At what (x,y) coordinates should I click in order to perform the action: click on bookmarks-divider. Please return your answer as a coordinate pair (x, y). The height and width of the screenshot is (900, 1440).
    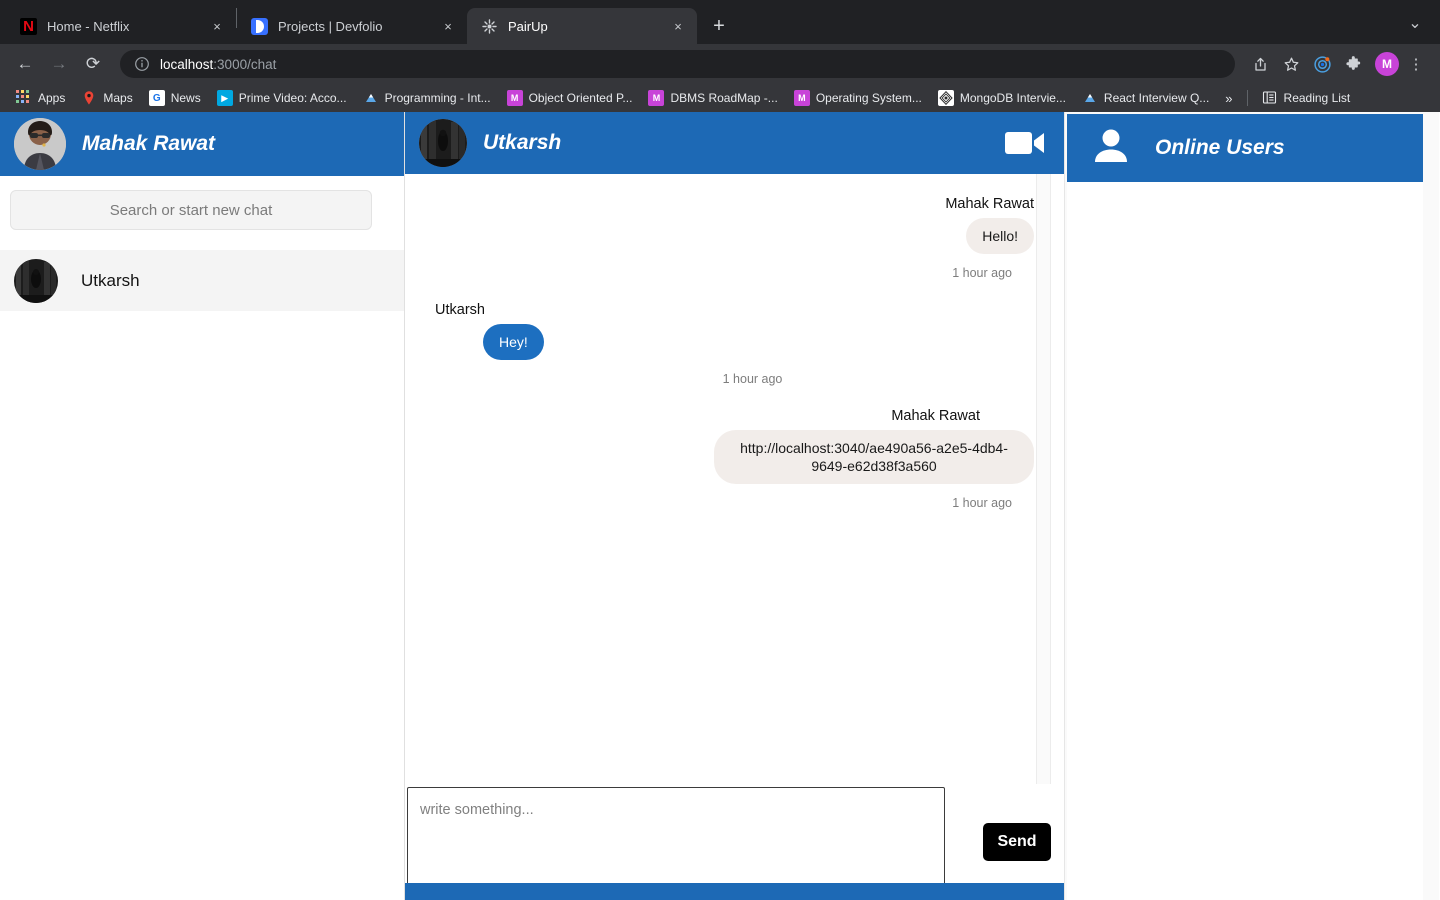
    Looking at the image, I should click on (1247, 98).